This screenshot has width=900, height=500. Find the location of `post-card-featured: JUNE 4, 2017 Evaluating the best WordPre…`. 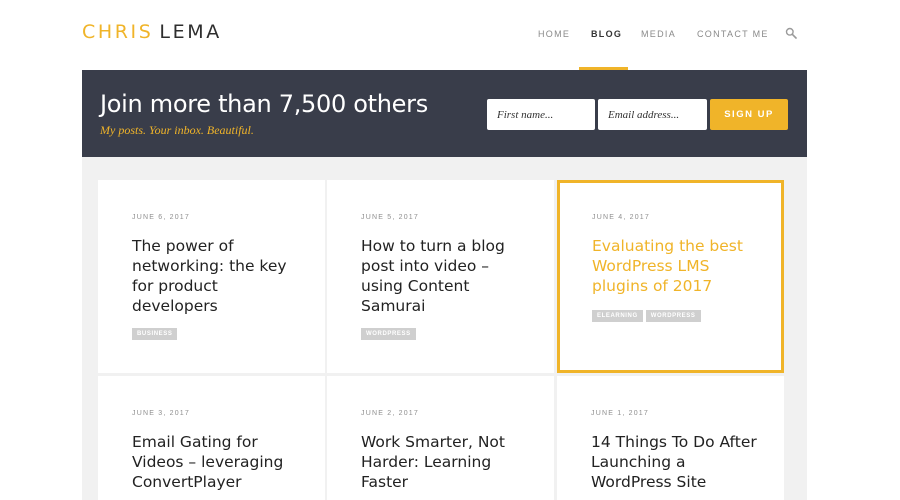

post-card-featured: JUNE 4, 2017 Evaluating the best WordPre… is located at coordinates (670, 276).